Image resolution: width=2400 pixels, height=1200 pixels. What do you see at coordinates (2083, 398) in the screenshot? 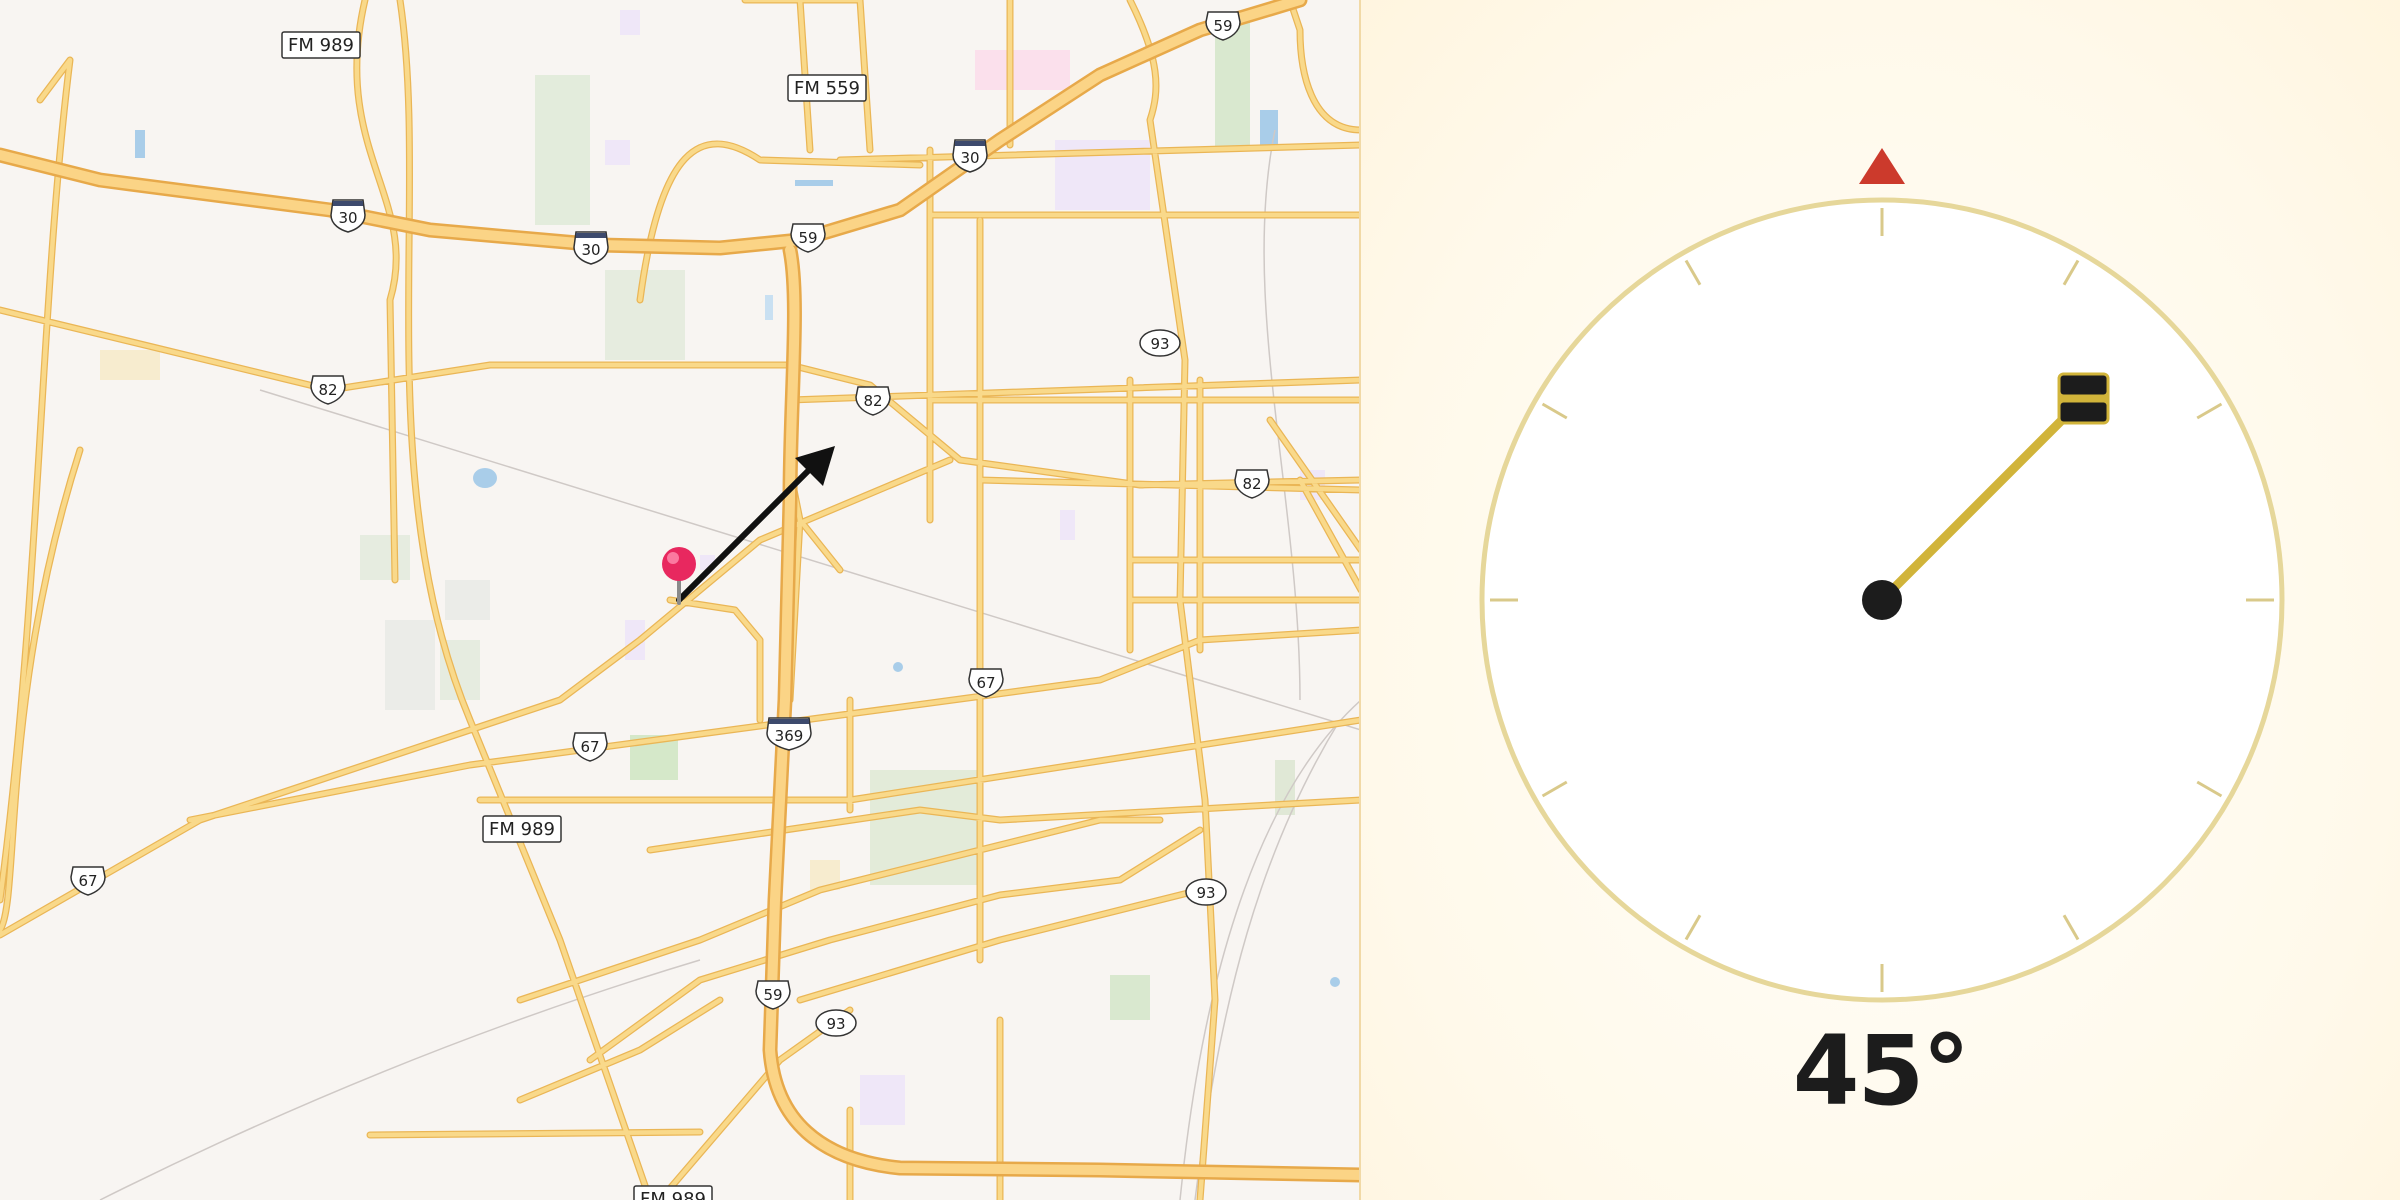
I see `needle-drag-handle` at bounding box center [2083, 398].